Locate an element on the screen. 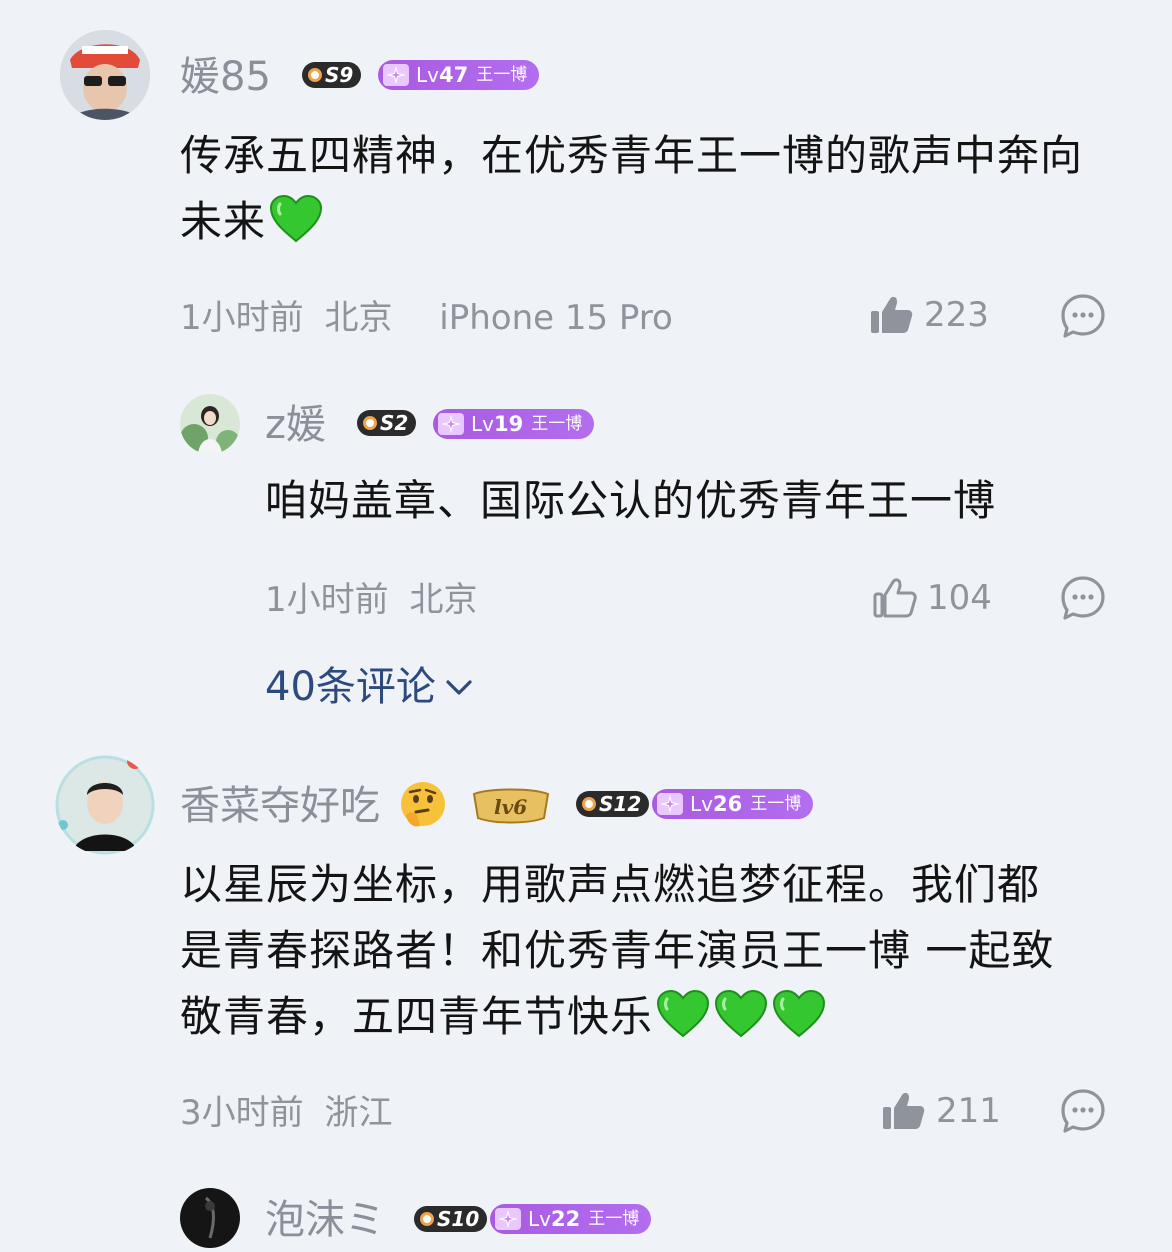  reply-meta: 1小时前 北京 is located at coordinates (371, 600).